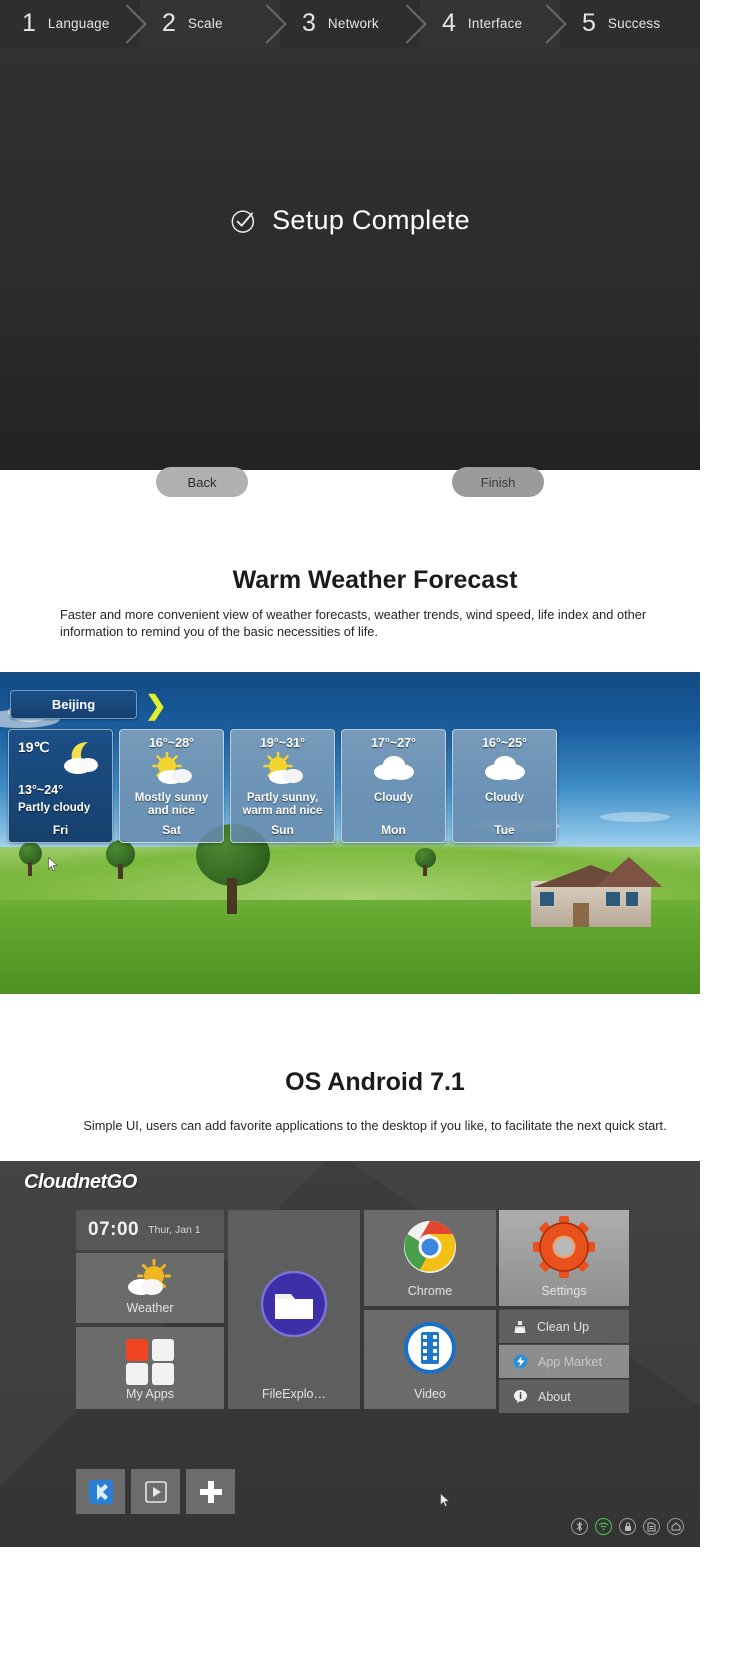 The width and height of the screenshot is (750, 1673). Describe the element at coordinates (171, 804) in the screenshot. I see `weather-condition: Mostly sunny and nice` at that location.